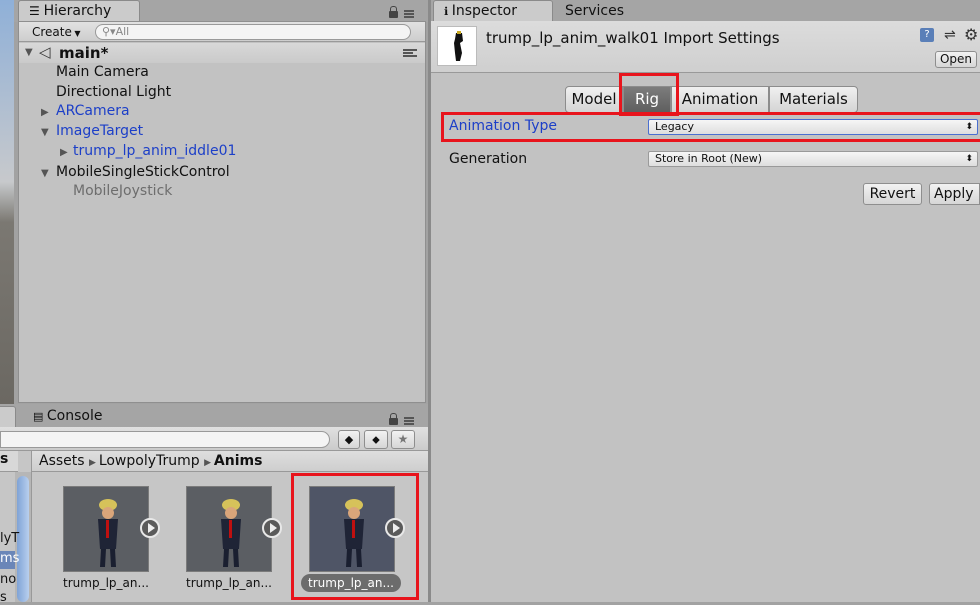  Describe the element at coordinates (8, 579) in the screenshot. I see `folder-fragment: no` at that location.